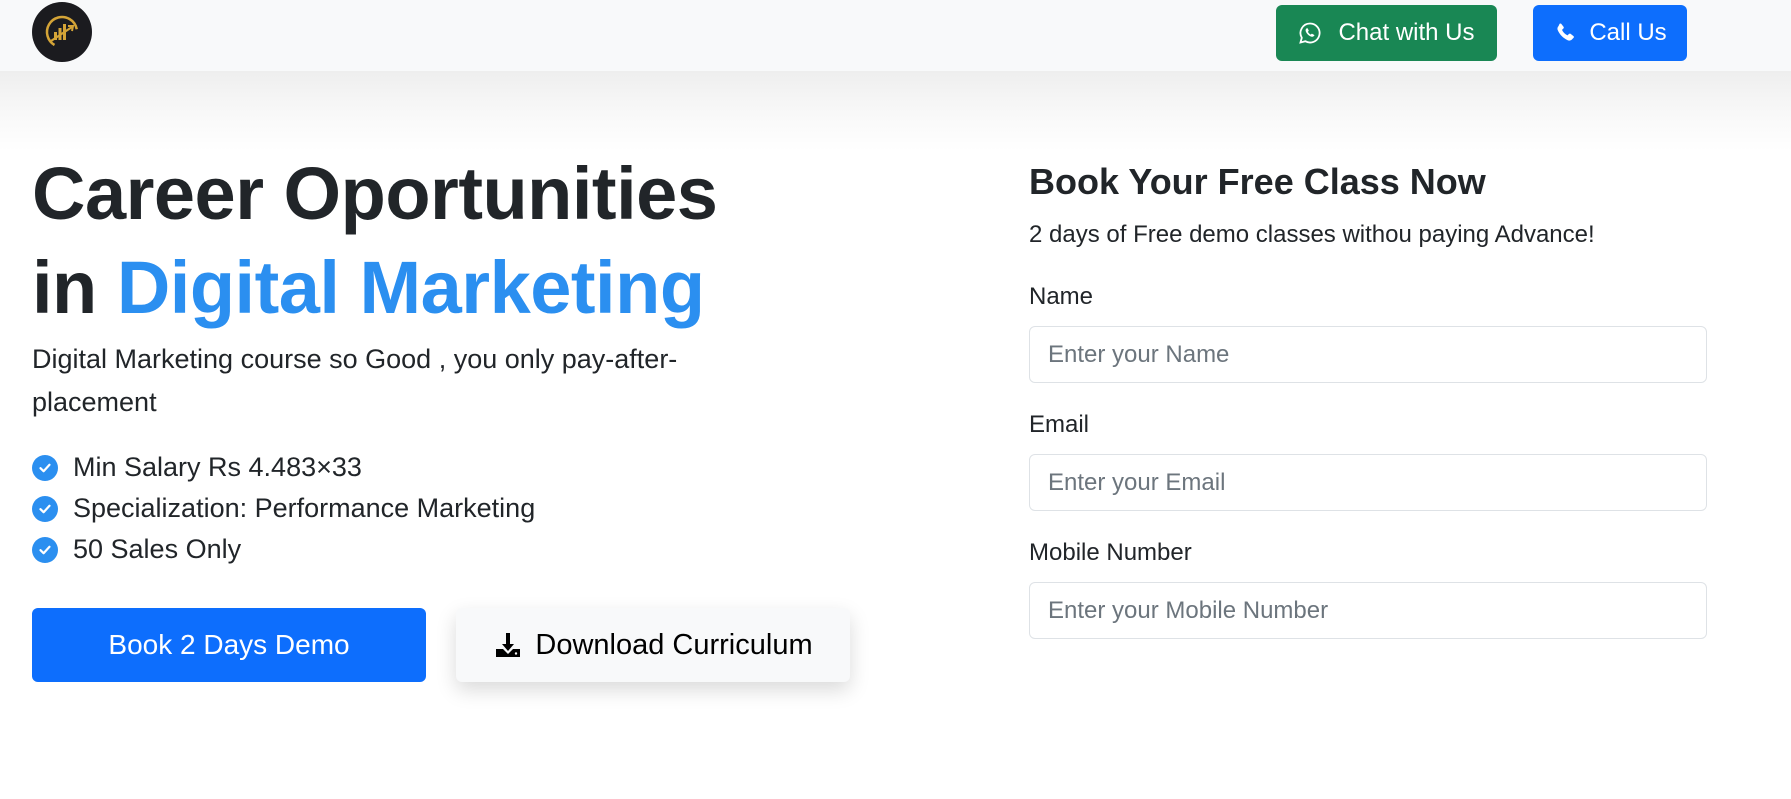  I want to click on chat-with-us-label: Chat with Us, so click(1406, 32).